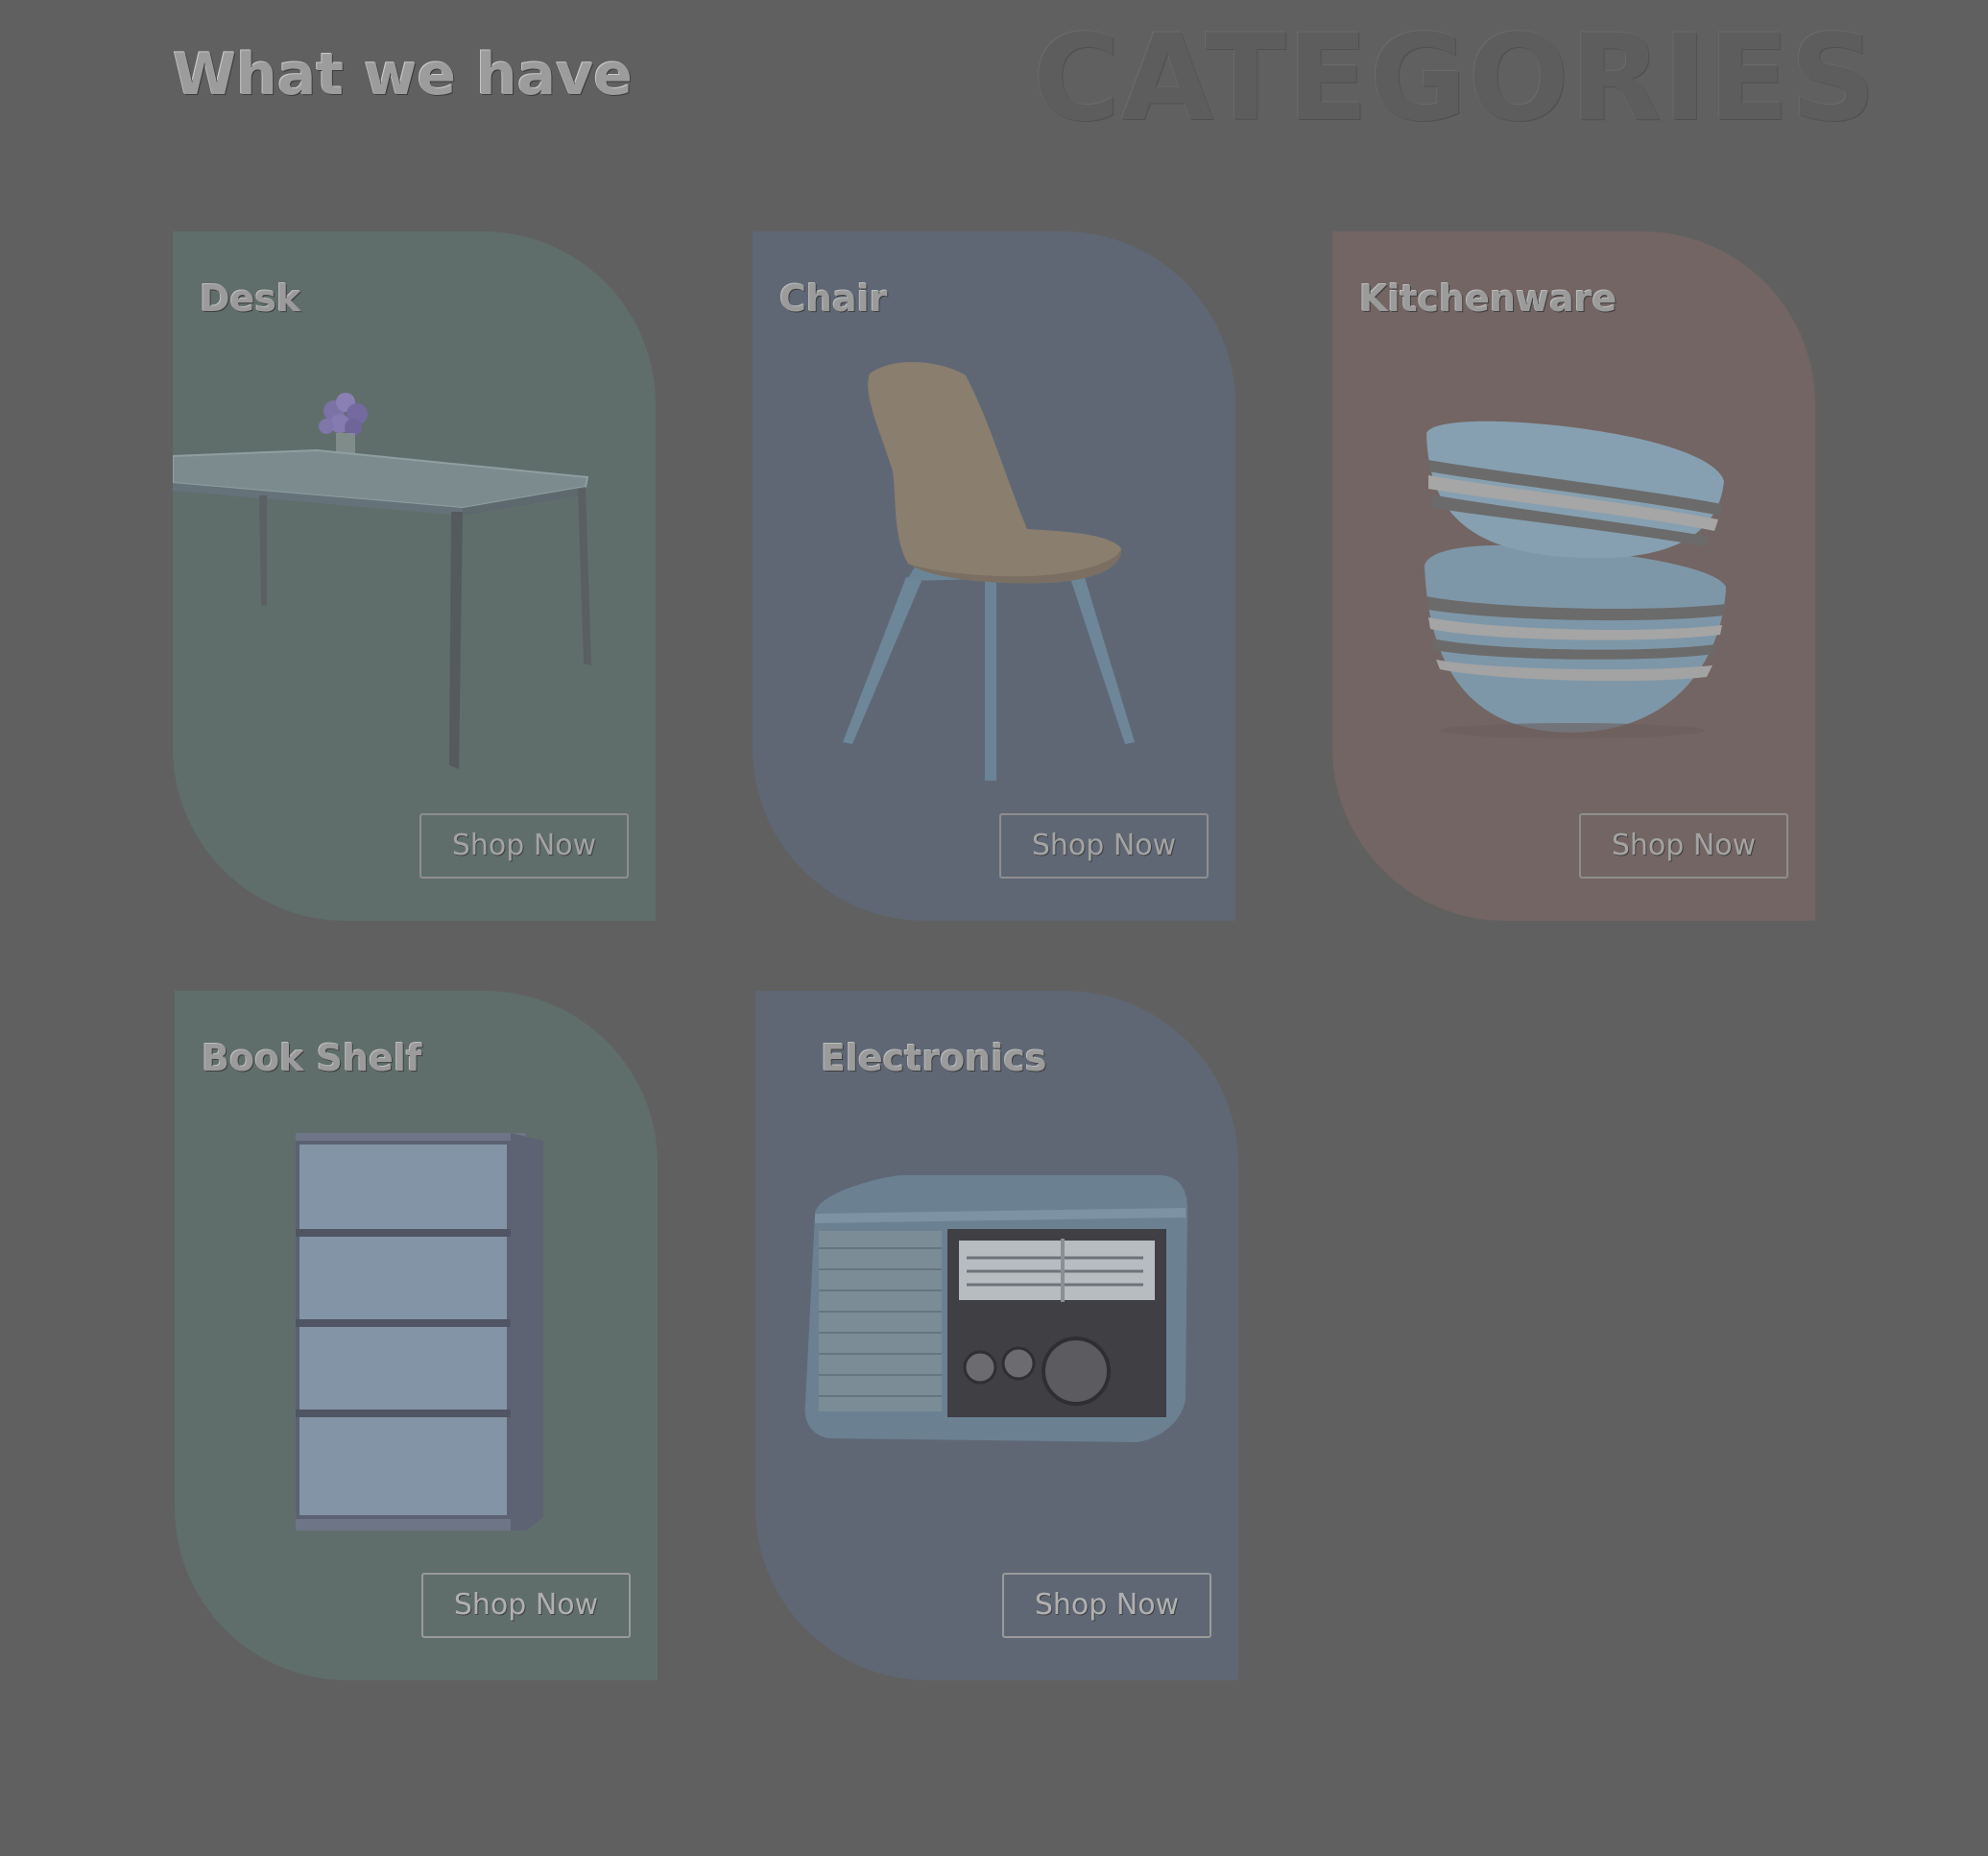 The height and width of the screenshot is (1856, 1988). What do you see at coordinates (1104, 846) in the screenshot?
I see `shop-now-button-chair: Shop Now` at bounding box center [1104, 846].